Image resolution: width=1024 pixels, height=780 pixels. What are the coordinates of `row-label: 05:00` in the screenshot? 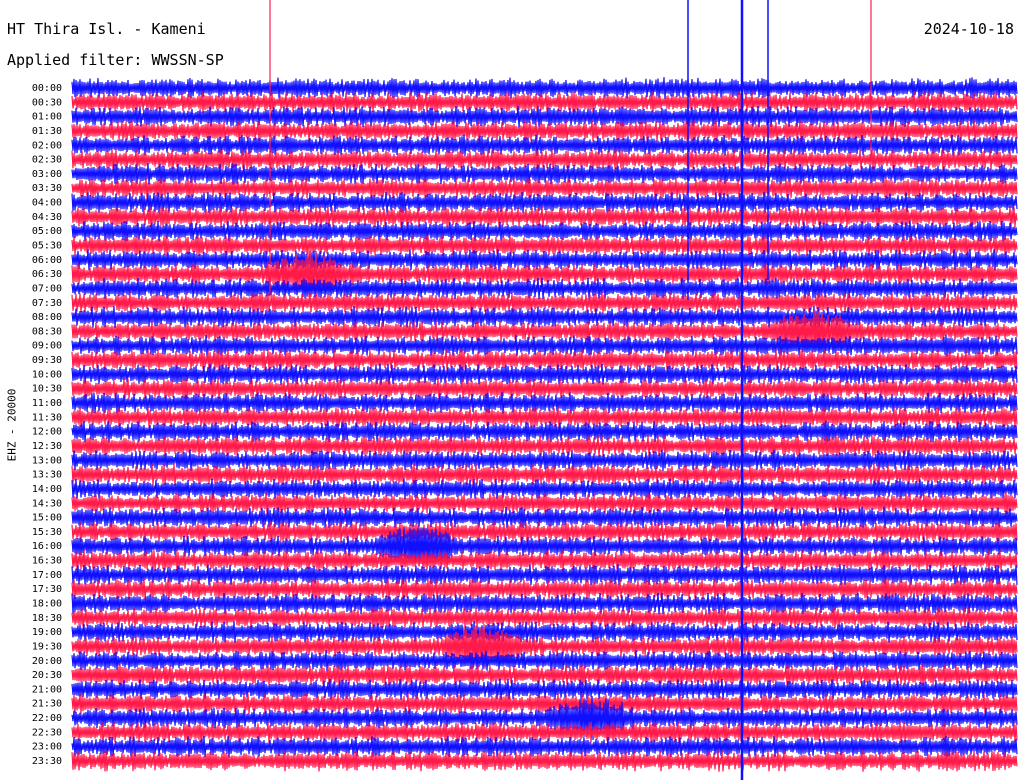 It's located at (47, 231).